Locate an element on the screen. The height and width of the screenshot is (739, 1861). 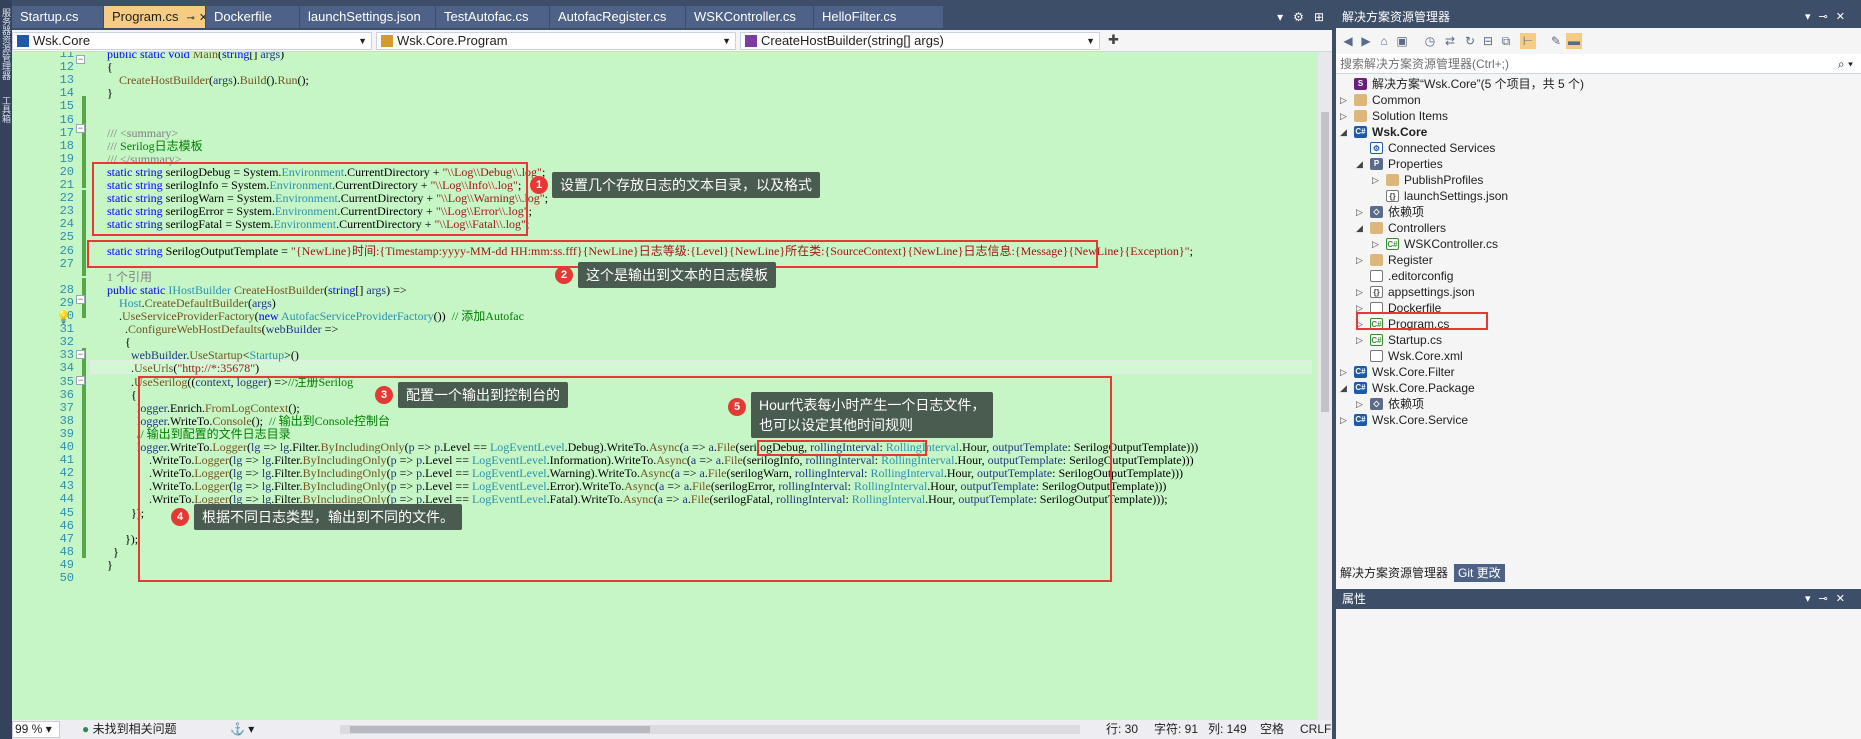
tree-node: {} launchSettings.json is located at coordinates (1572, 196).